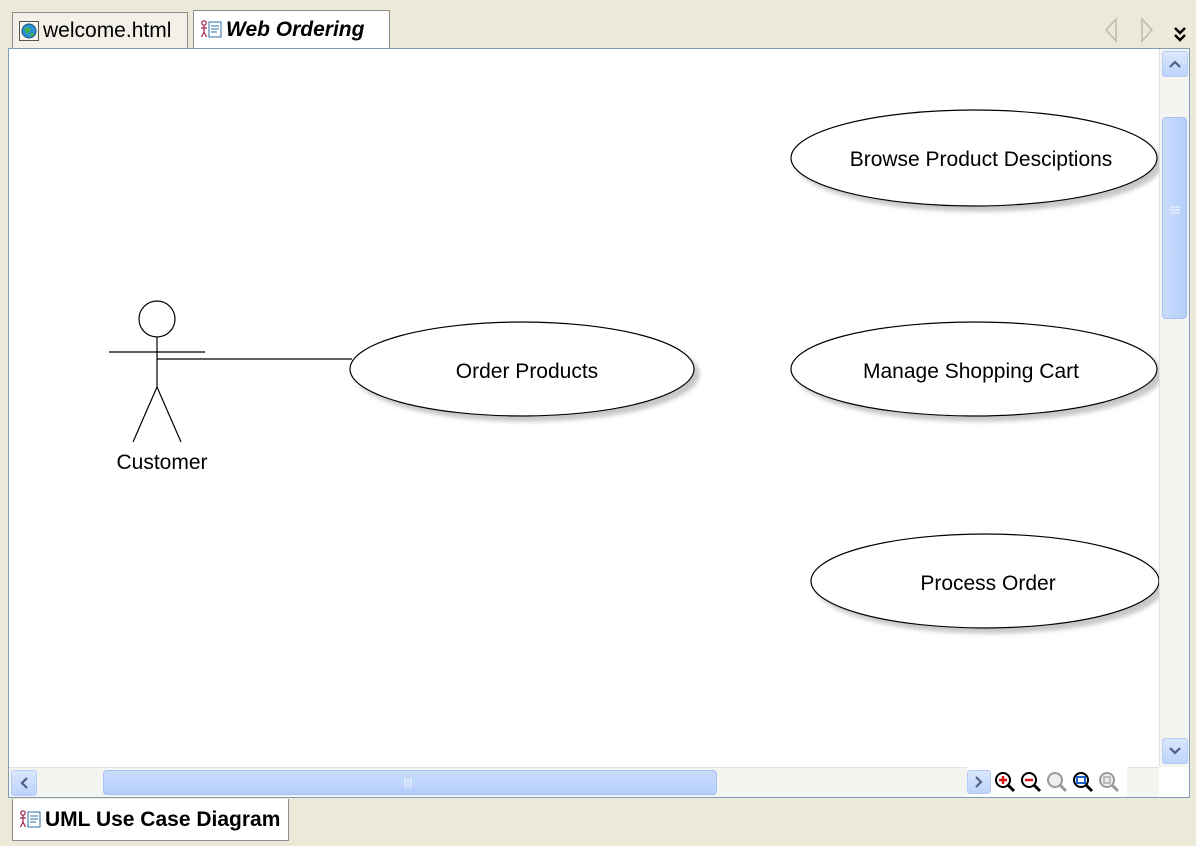 Image resolution: width=1196 pixels, height=846 pixels. I want to click on actor-customer: Customer, so click(158, 387).